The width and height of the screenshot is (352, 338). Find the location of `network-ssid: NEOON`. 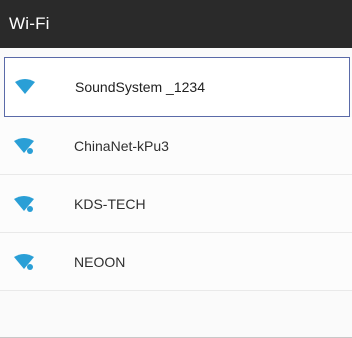

network-ssid: NEOON is located at coordinates (100, 261).